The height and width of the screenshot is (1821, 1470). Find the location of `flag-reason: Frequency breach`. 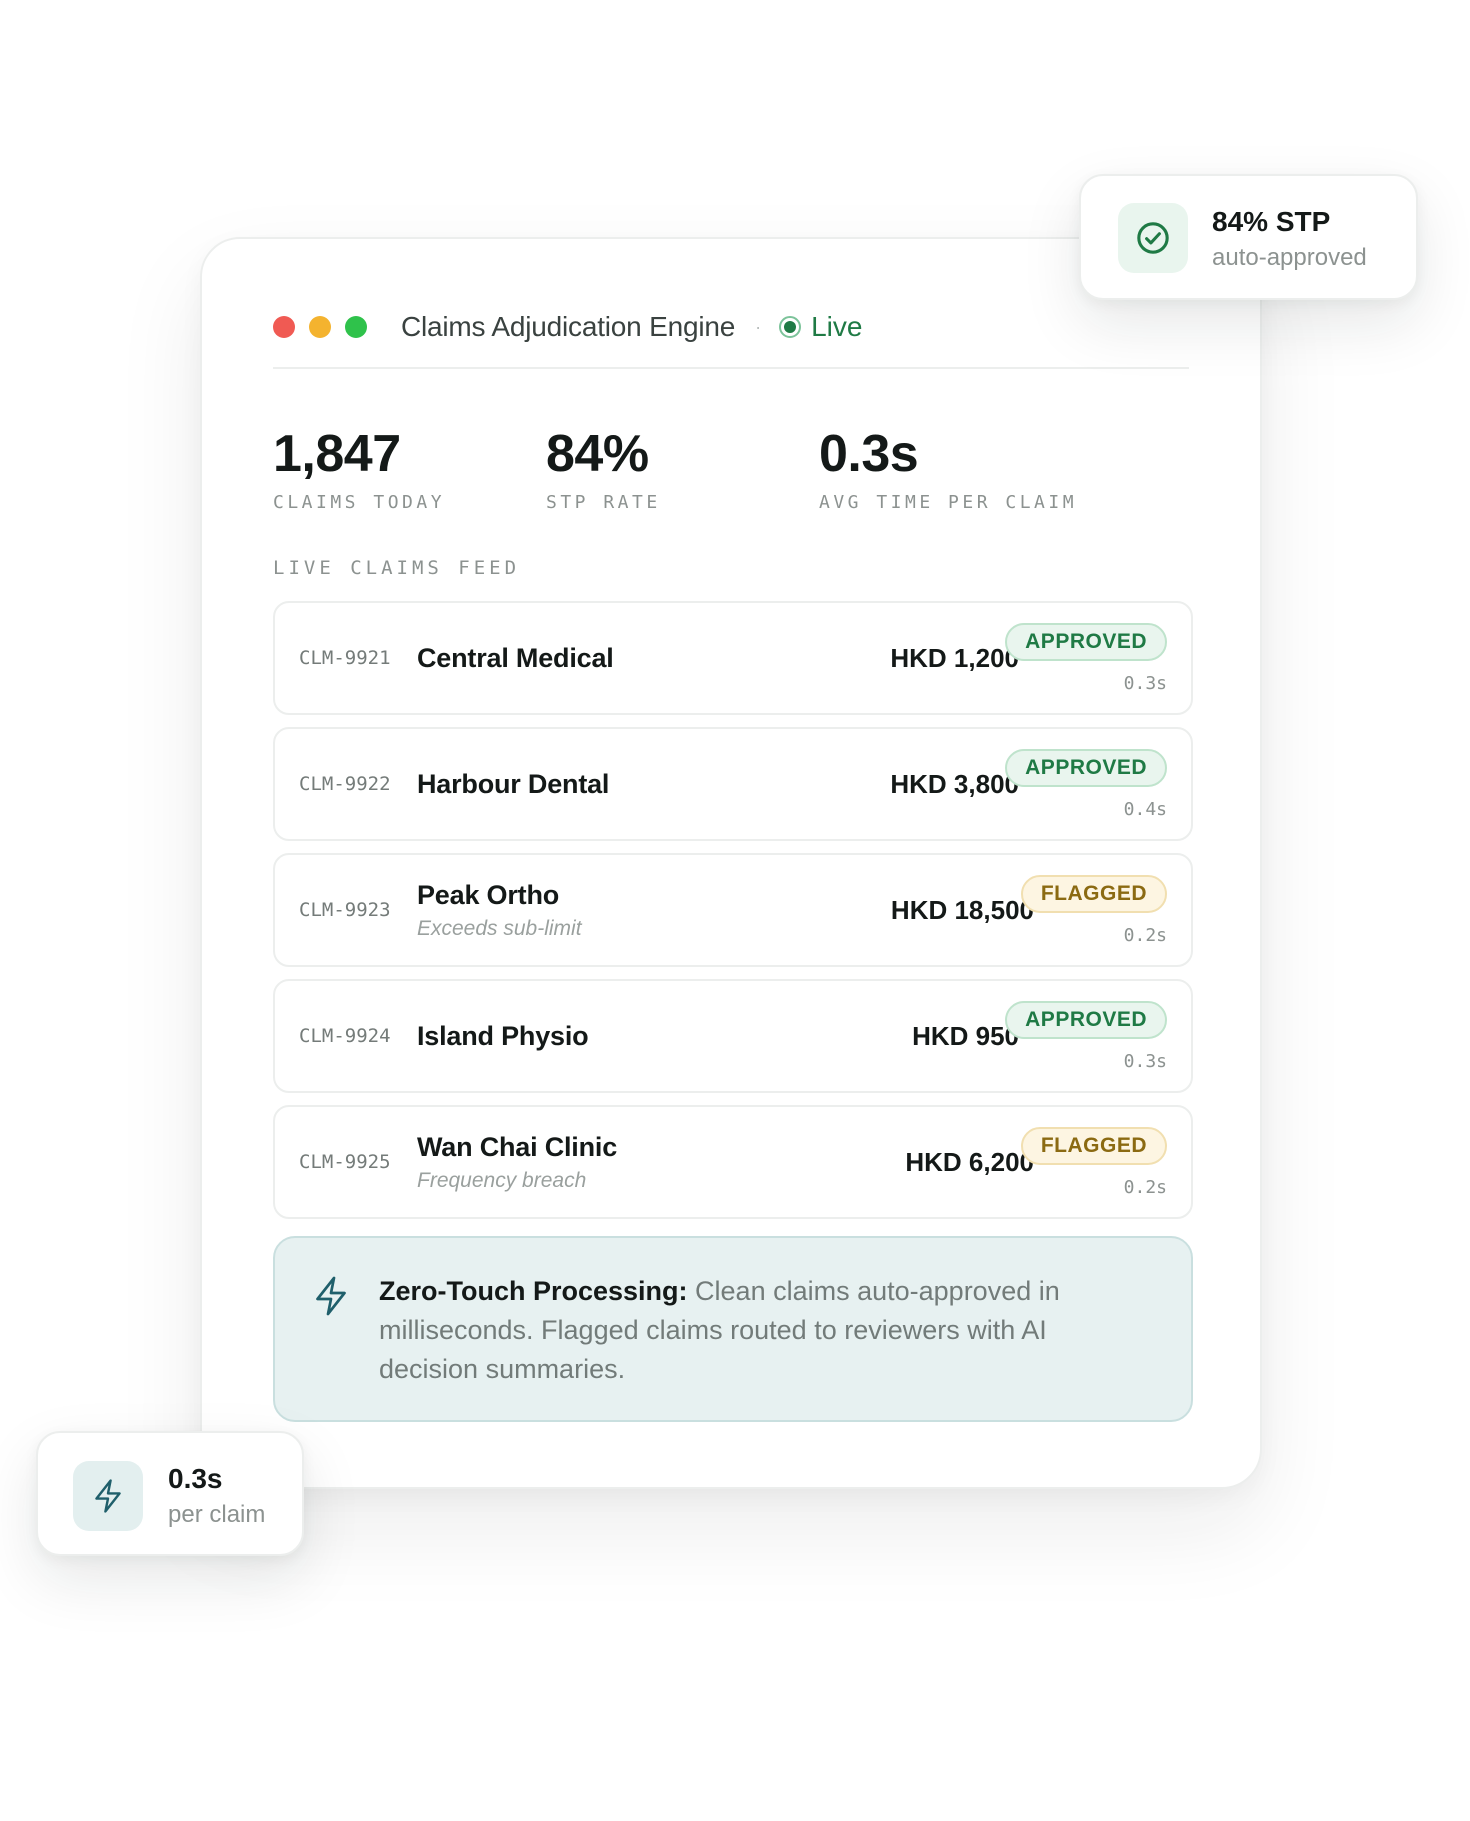

flag-reason: Frequency breach is located at coordinates (502, 1180).